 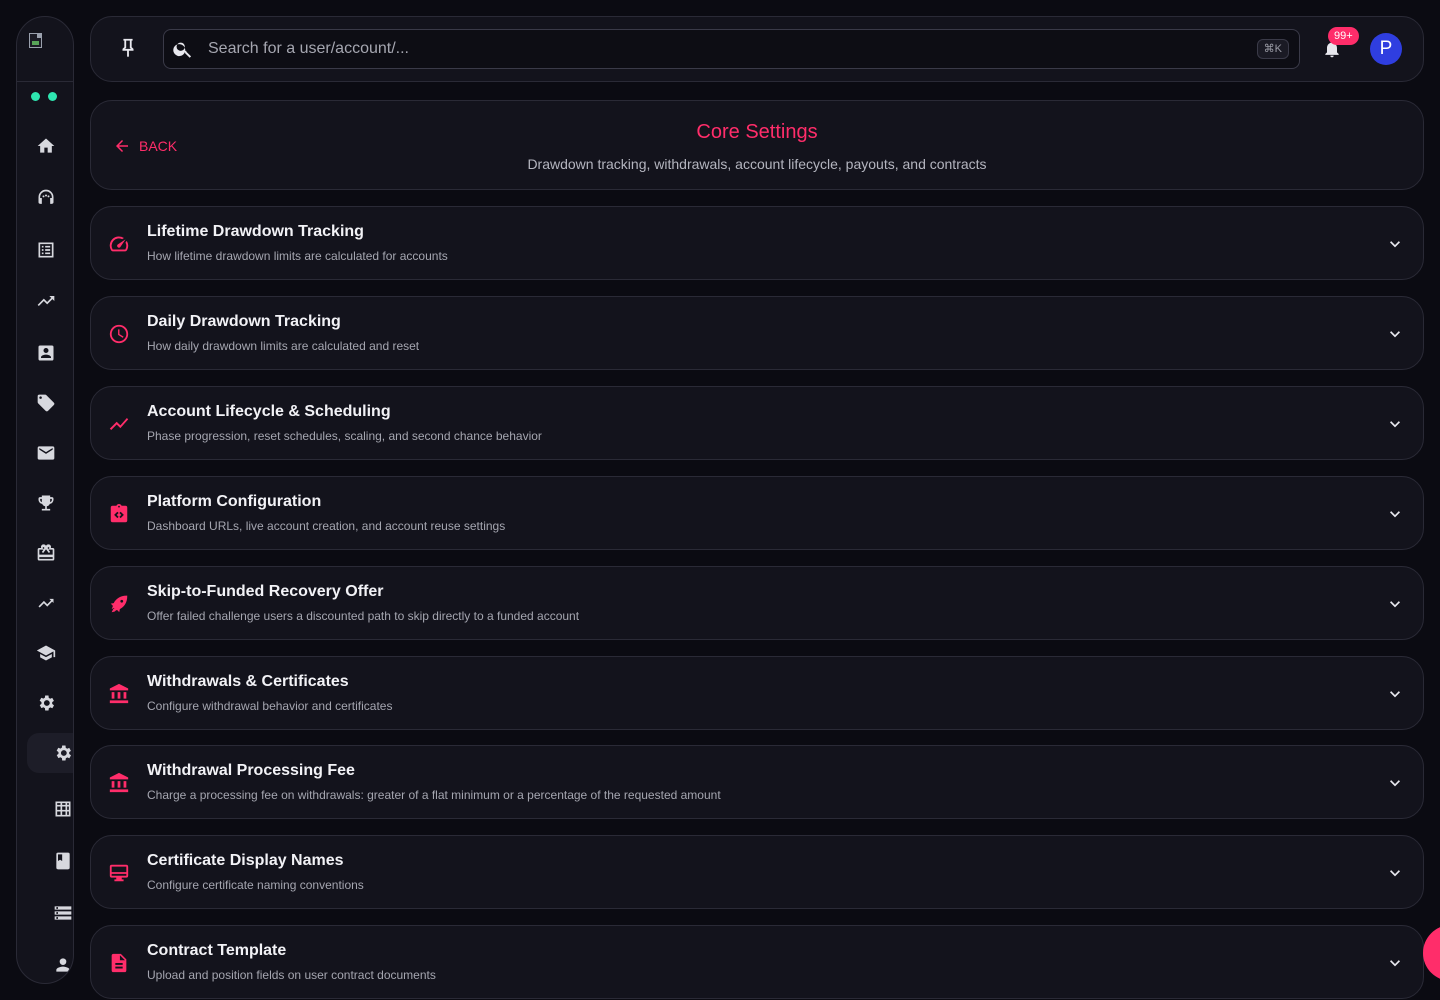 I want to click on search-icon, so click(x=183, y=49).